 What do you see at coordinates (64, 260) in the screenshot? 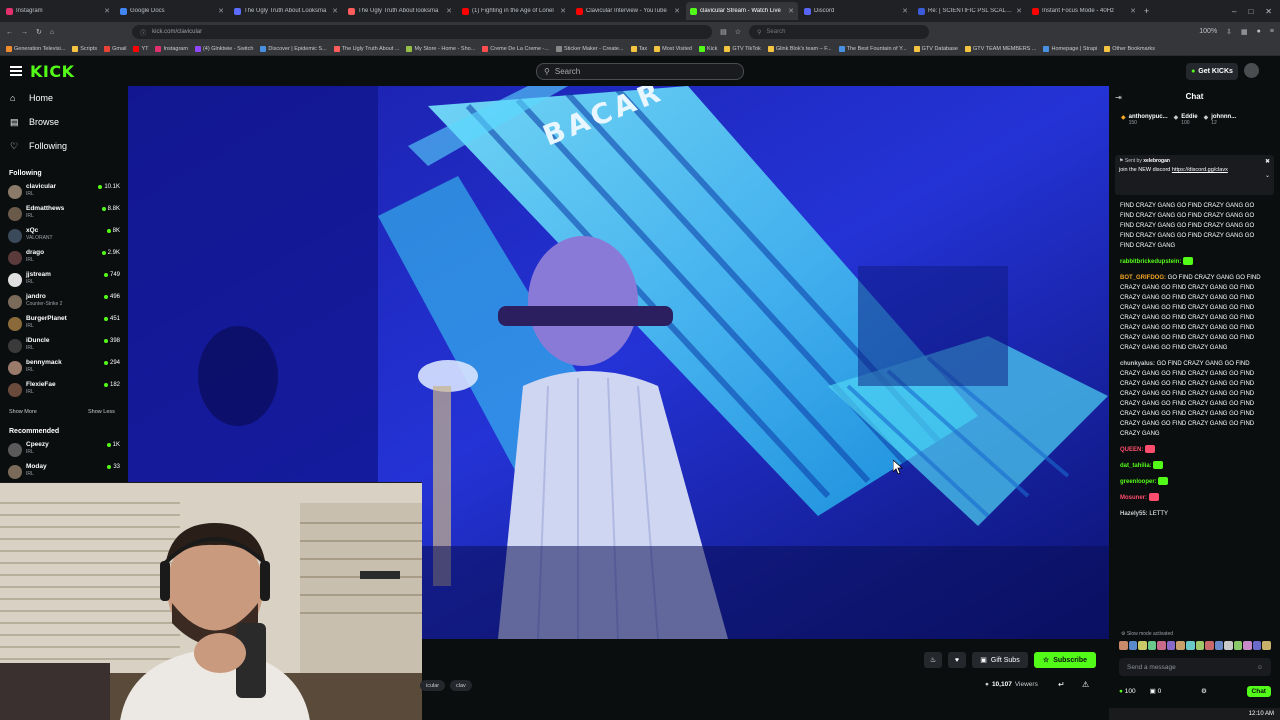
I see `sidebar-channel: drago IRL 2.9K` at bounding box center [64, 260].